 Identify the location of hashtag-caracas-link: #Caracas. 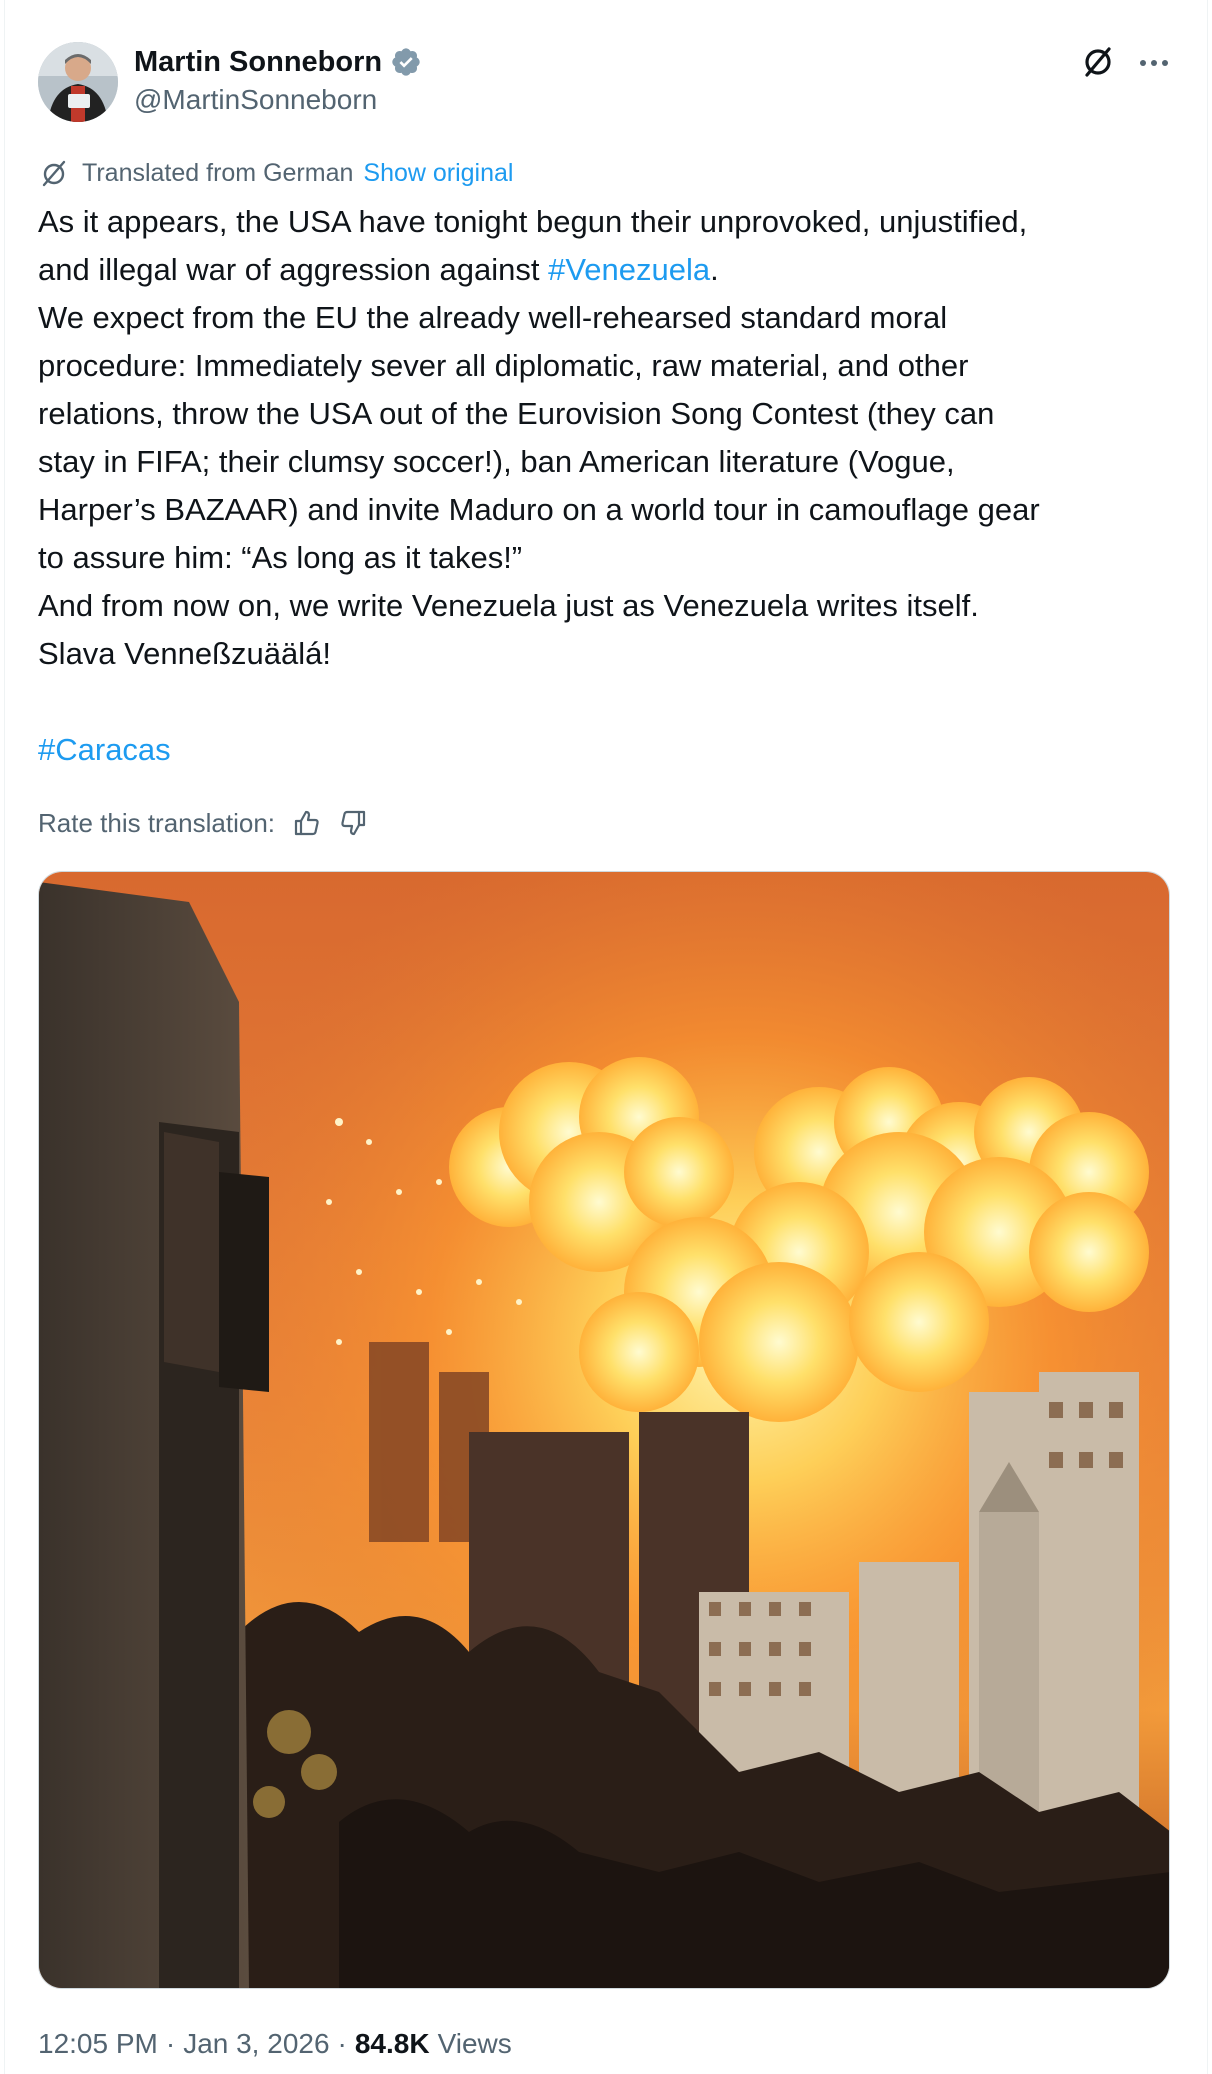
(608, 750).